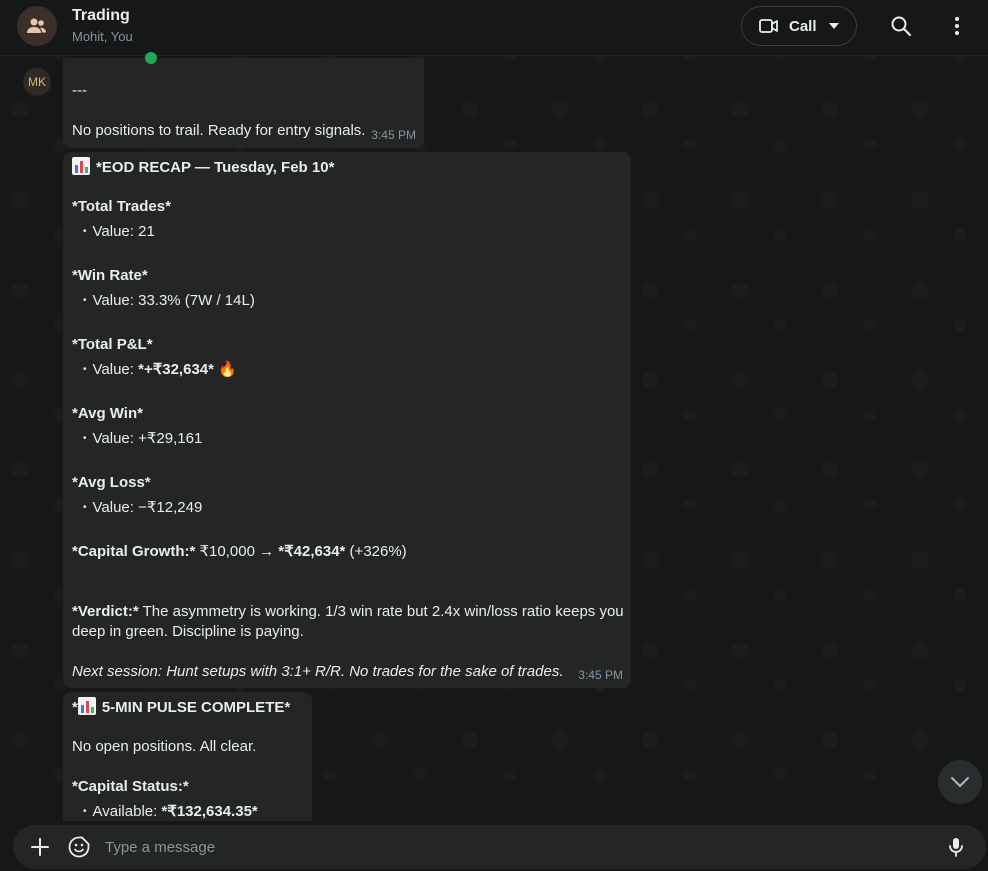 The height and width of the screenshot is (871, 988). I want to click on group-avatar, so click(37, 26).